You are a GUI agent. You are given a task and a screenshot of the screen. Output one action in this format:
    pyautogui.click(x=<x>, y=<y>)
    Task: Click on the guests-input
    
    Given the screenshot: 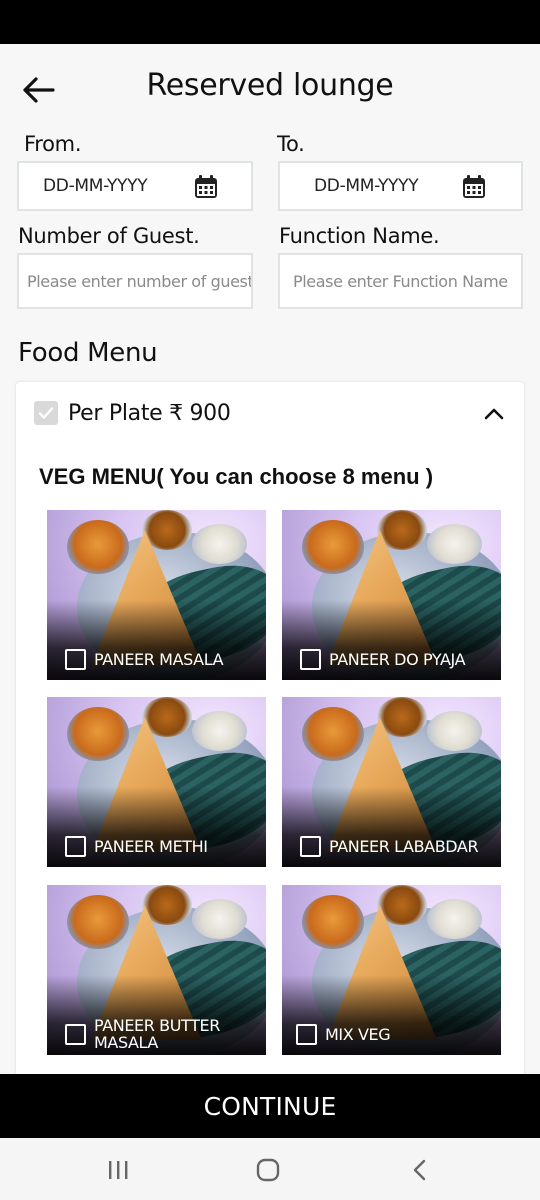 What is the action you would take?
    pyautogui.click(x=135, y=281)
    